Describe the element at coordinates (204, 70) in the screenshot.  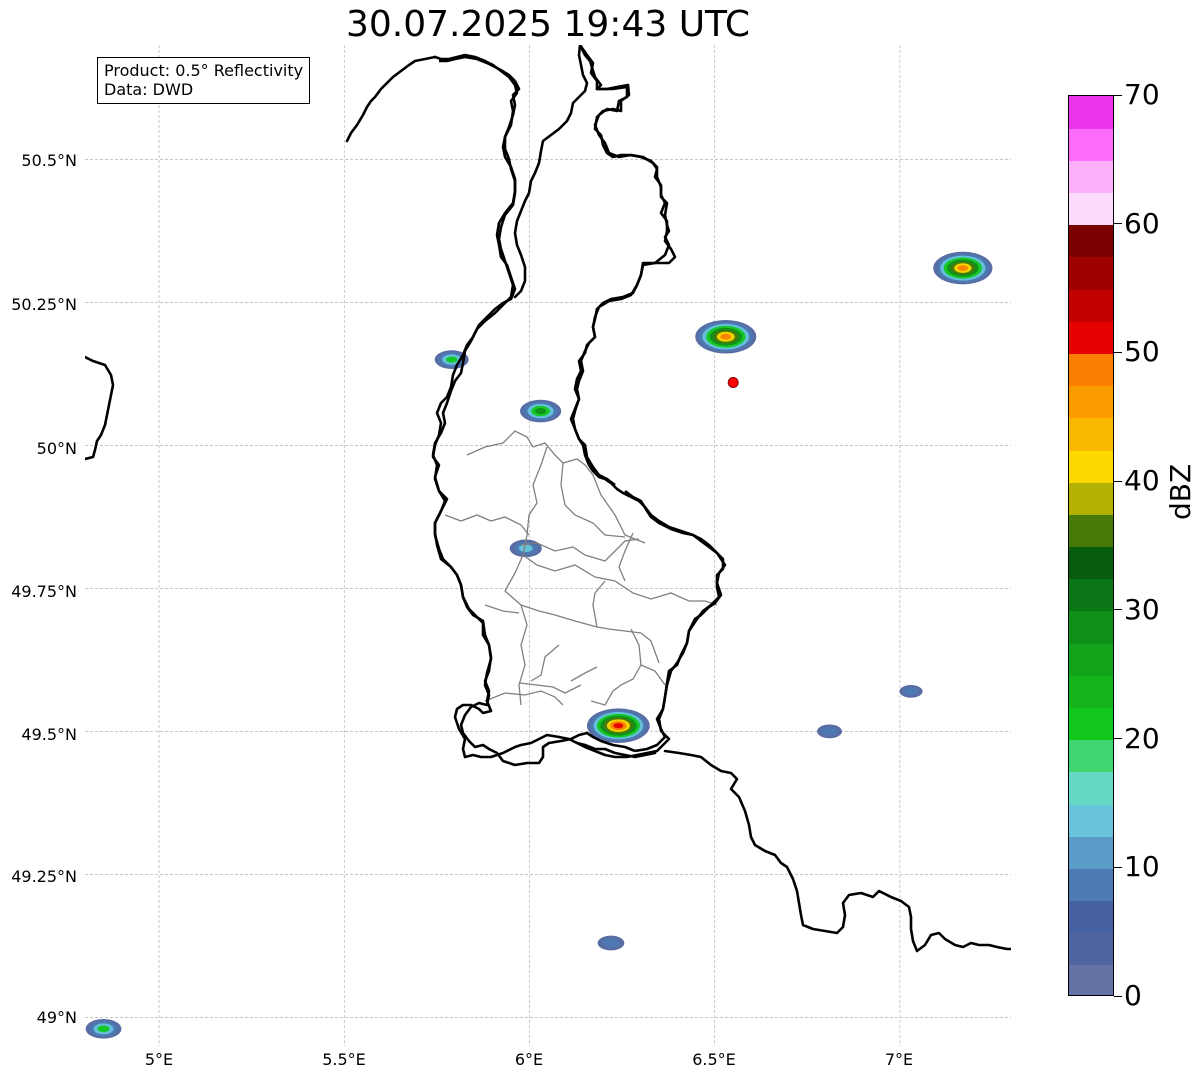
I see `product-label: Product: 0.5° Reflectivity` at that location.